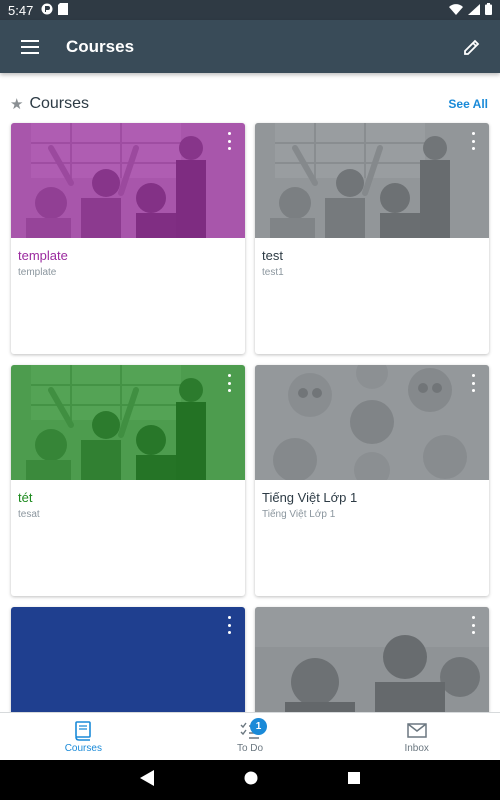  I want to click on book-icon, so click(83, 731).